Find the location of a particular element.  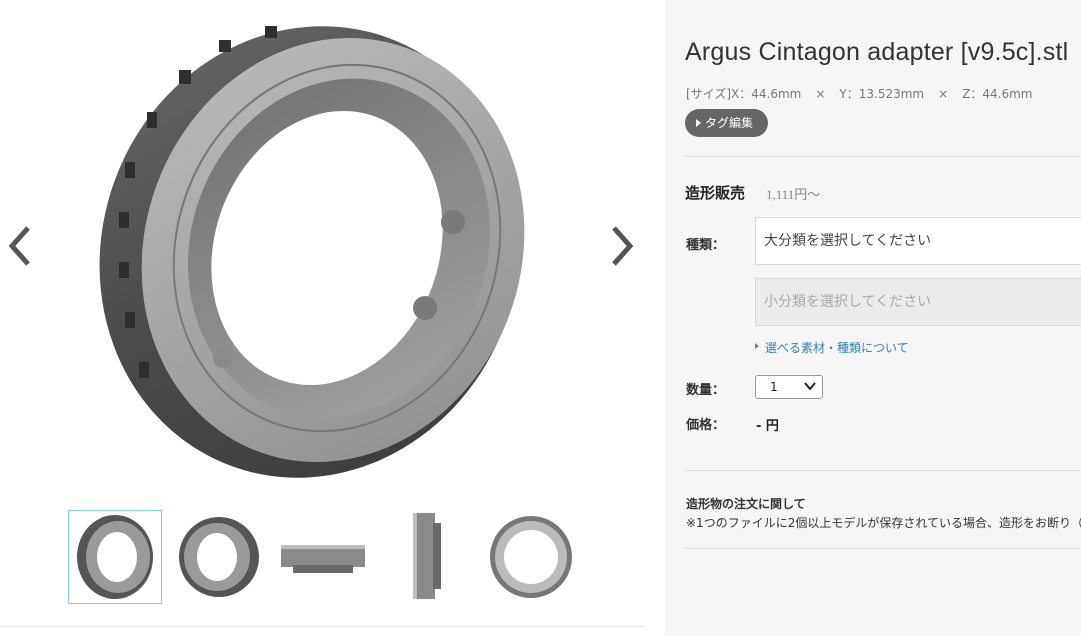

chevron-left-icon is located at coordinates (19, 246).